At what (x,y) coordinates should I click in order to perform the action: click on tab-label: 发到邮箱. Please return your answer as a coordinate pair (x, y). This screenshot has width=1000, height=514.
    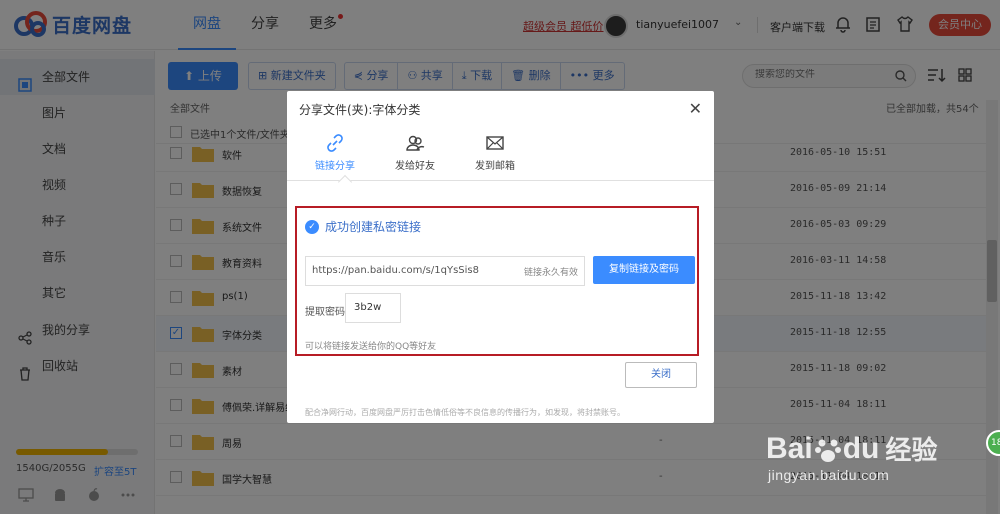
    Looking at the image, I should click on (495, 166).